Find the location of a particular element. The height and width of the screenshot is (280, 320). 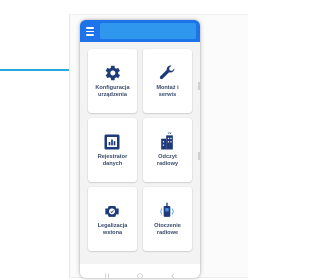

tile-label: Otoczenie radiowe is located at coordinates (167, 229).